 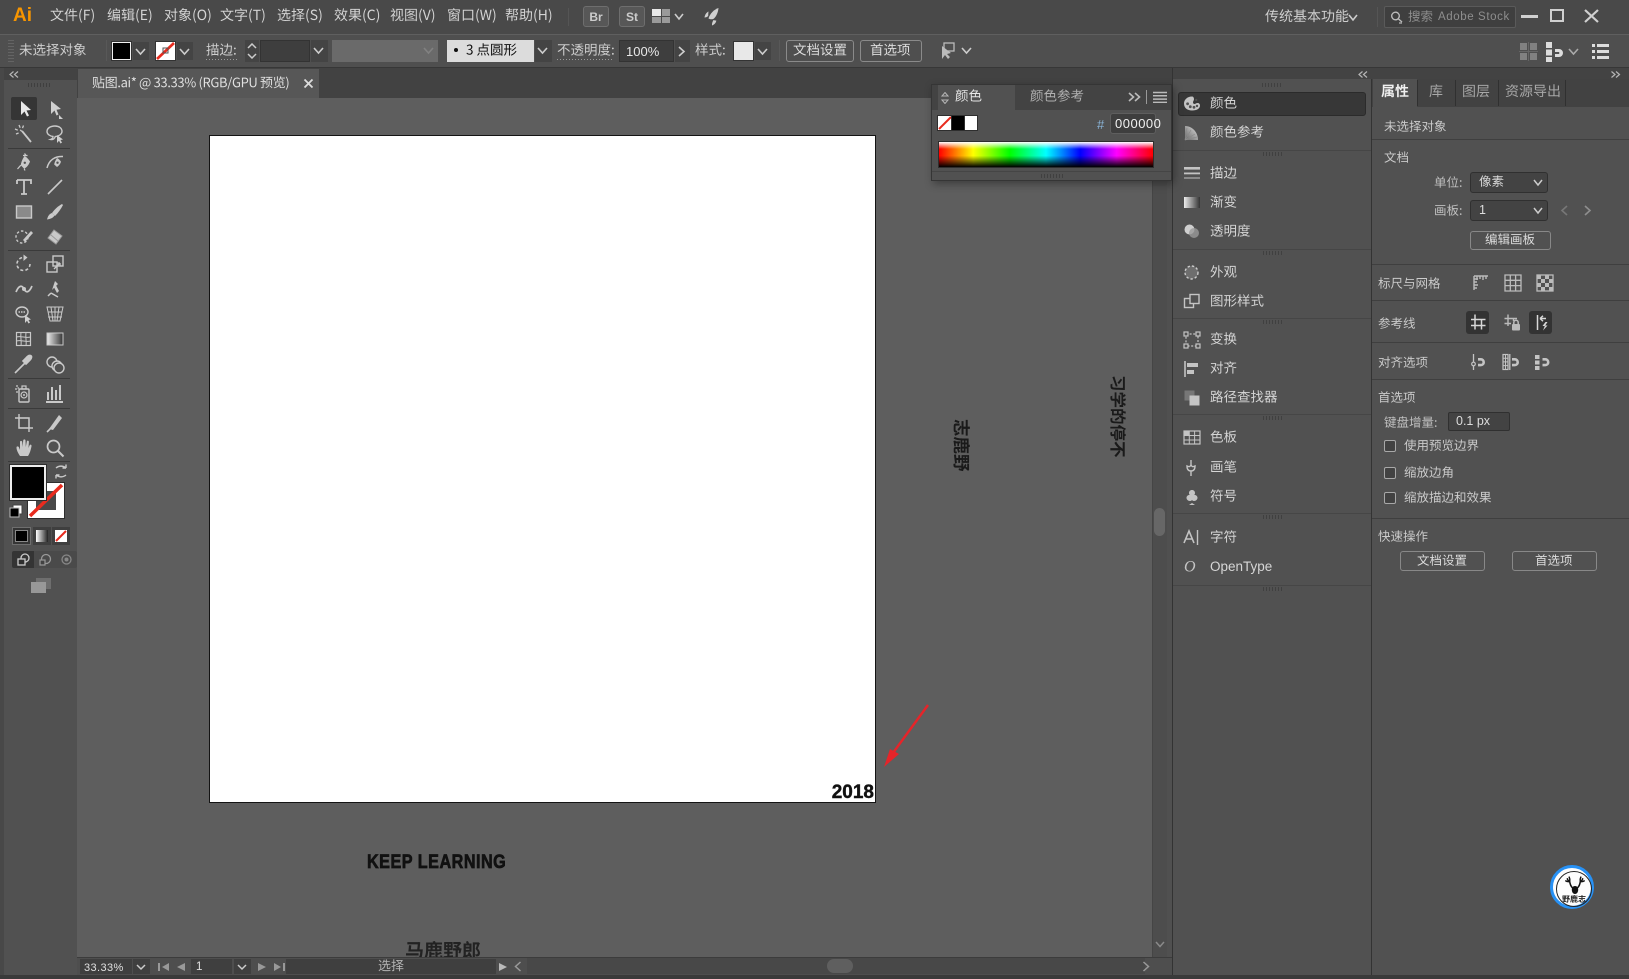 I want to click on svg-text: O, so click(x=1190, y=567).